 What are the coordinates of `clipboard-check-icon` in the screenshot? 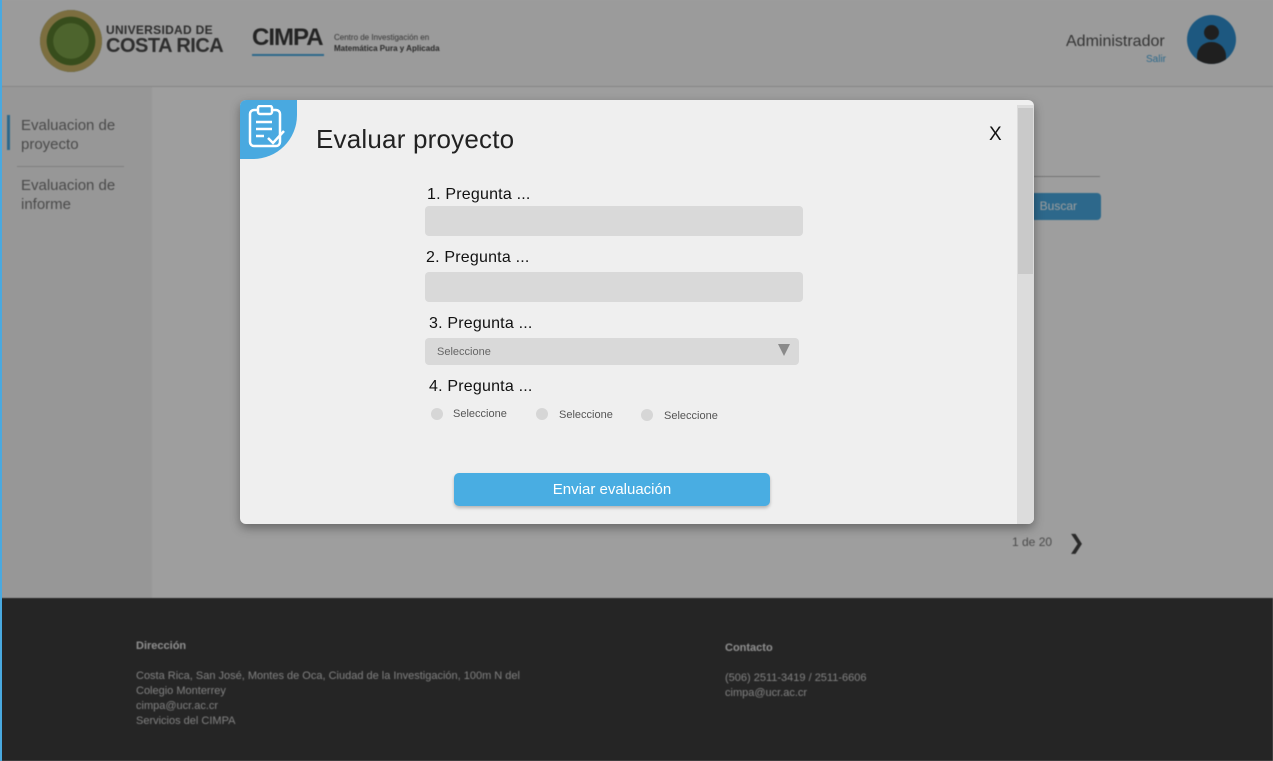 It's located at (266, 126).